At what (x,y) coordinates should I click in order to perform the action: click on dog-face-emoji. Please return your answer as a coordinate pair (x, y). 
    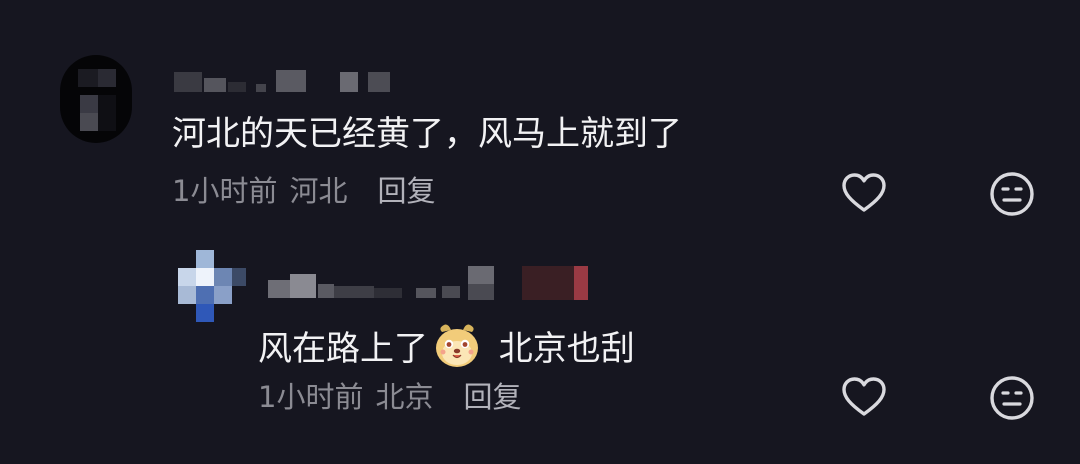
    Looking at the image, I should click on (457, 345).